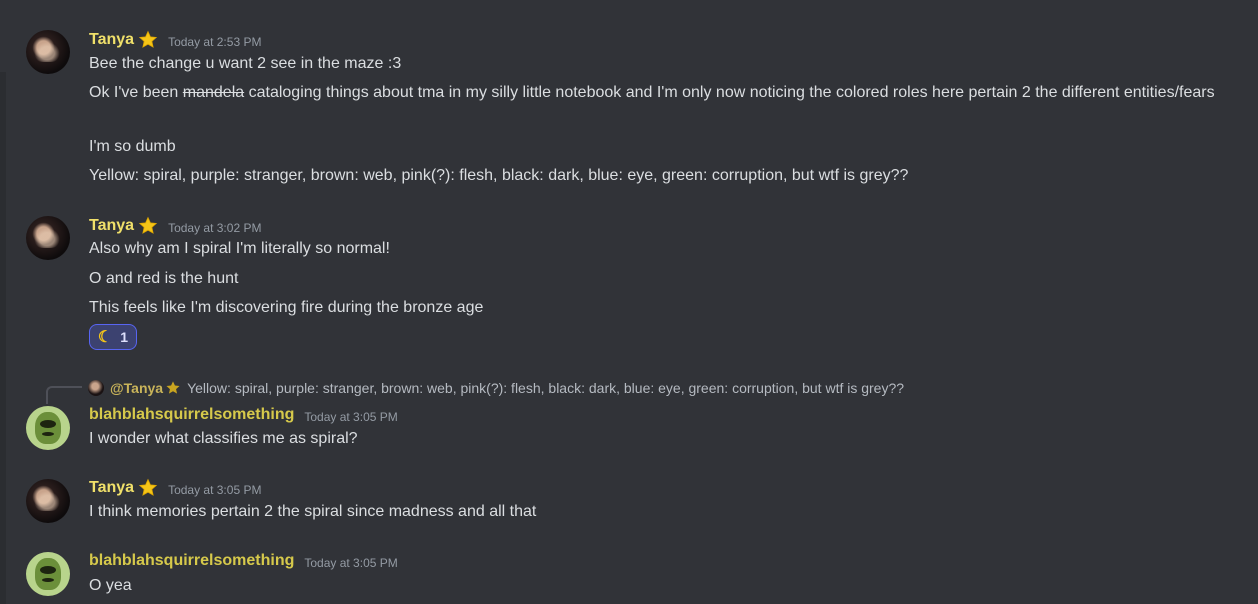 This screenshot has width=1258, height=604. Describe the element at coordinates (110, 585) in the screenshot. I see `message-text: O yea` at that location.